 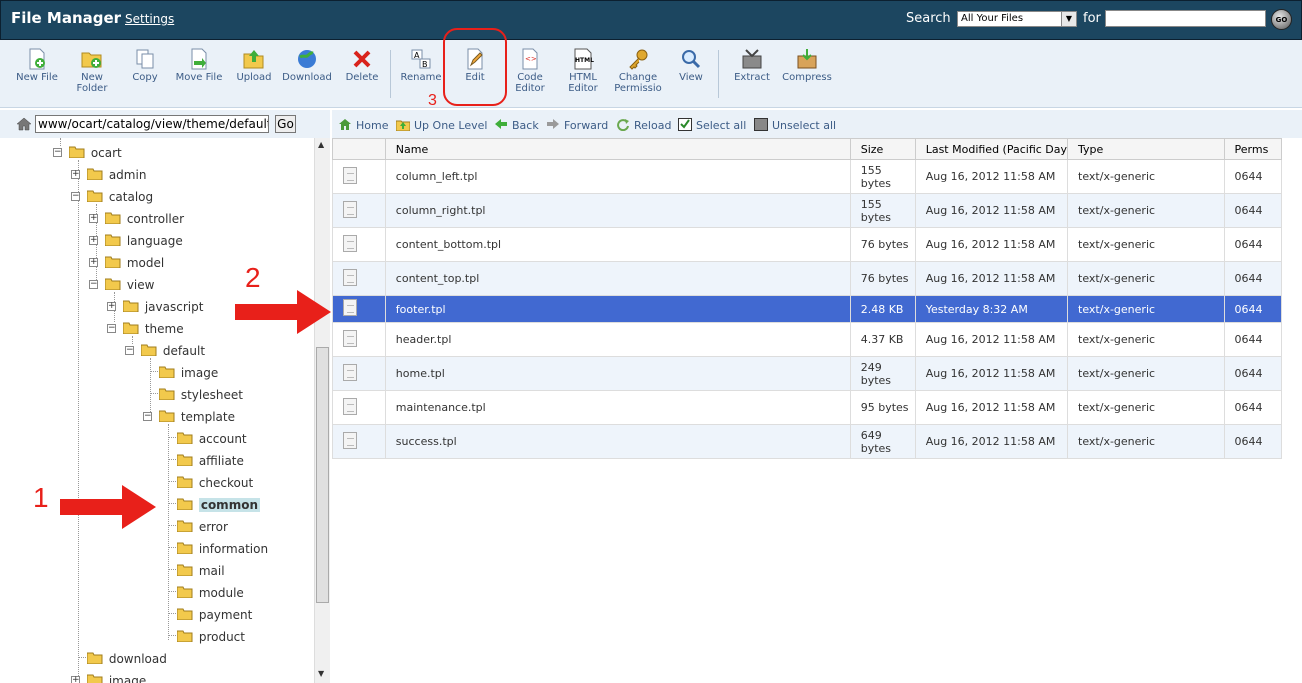 What do you see at coordinates (577, 125) in the screenshot?
I see `forward-button: Forward` at bounding box center [577, 125].